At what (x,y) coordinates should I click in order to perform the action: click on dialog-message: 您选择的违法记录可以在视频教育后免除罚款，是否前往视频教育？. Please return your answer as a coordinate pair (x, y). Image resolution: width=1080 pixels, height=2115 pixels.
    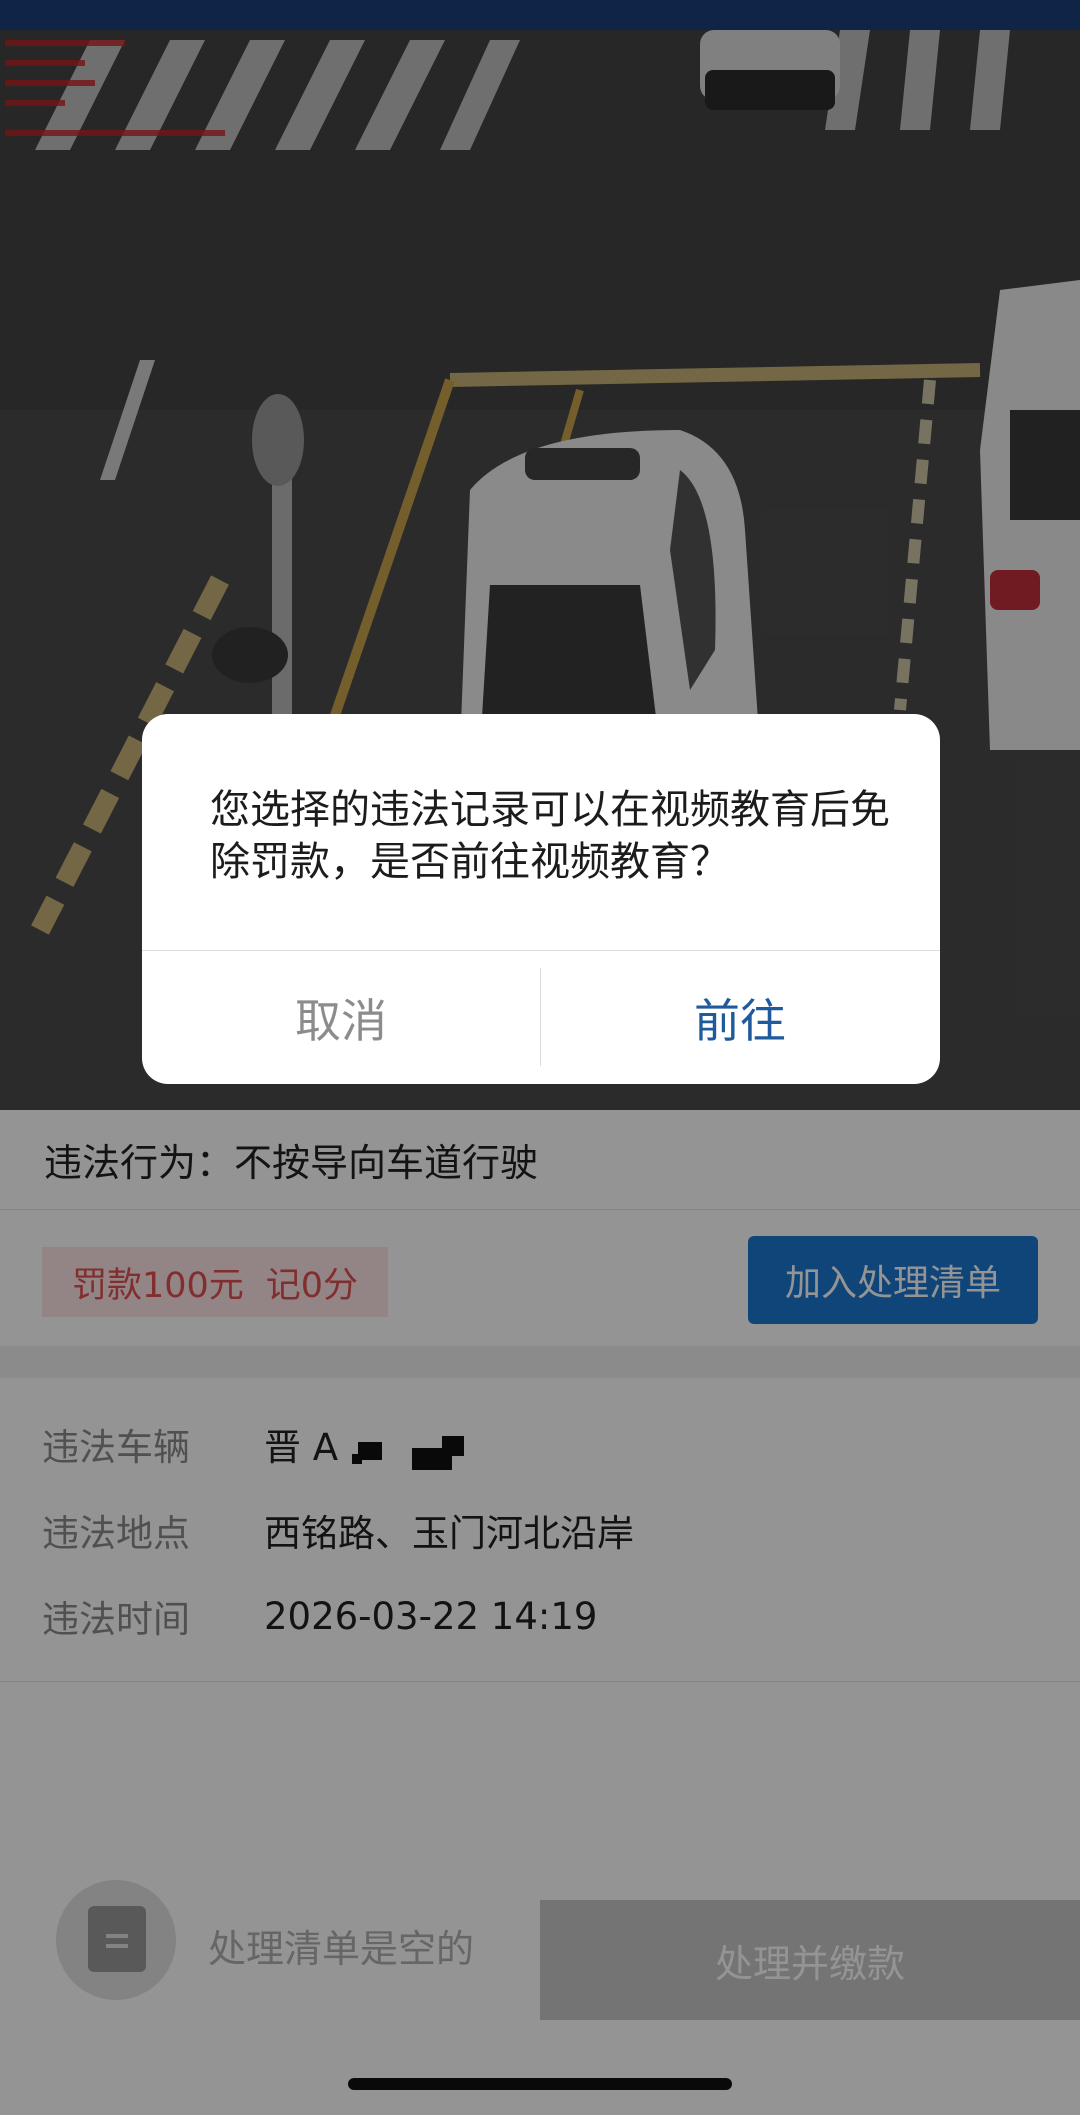
    Looking at the image, I should click on (550, 836).